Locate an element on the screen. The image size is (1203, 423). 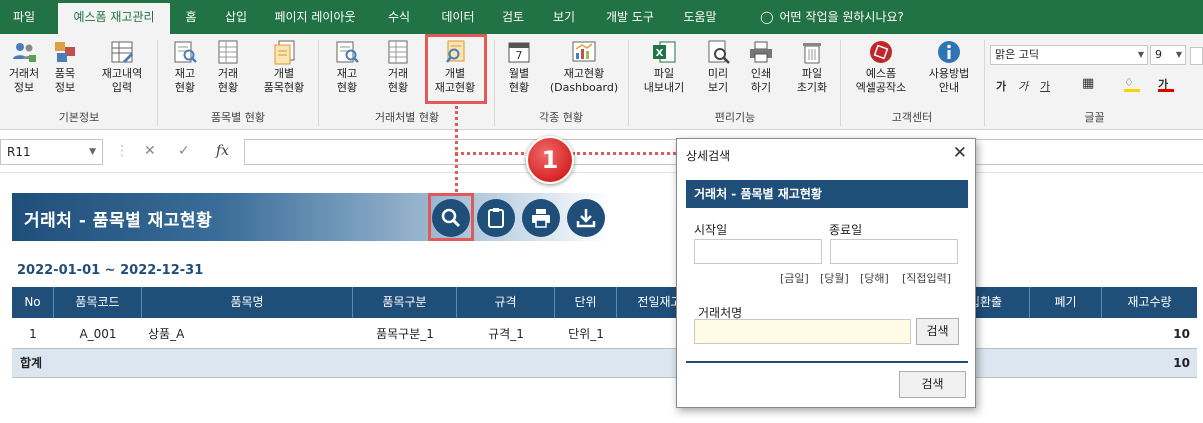
this-year-link: [당해] is located at coordinates (874, 278).